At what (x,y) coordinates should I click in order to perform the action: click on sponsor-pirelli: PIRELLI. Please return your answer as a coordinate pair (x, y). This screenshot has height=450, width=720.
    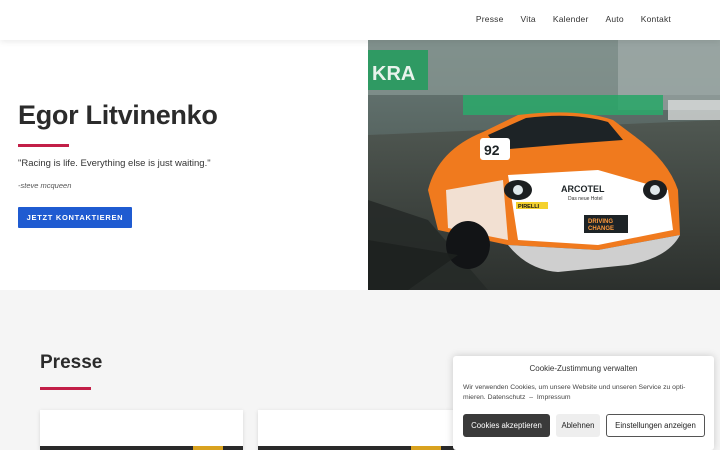
    Looking at the image, I should click on (529, 207).